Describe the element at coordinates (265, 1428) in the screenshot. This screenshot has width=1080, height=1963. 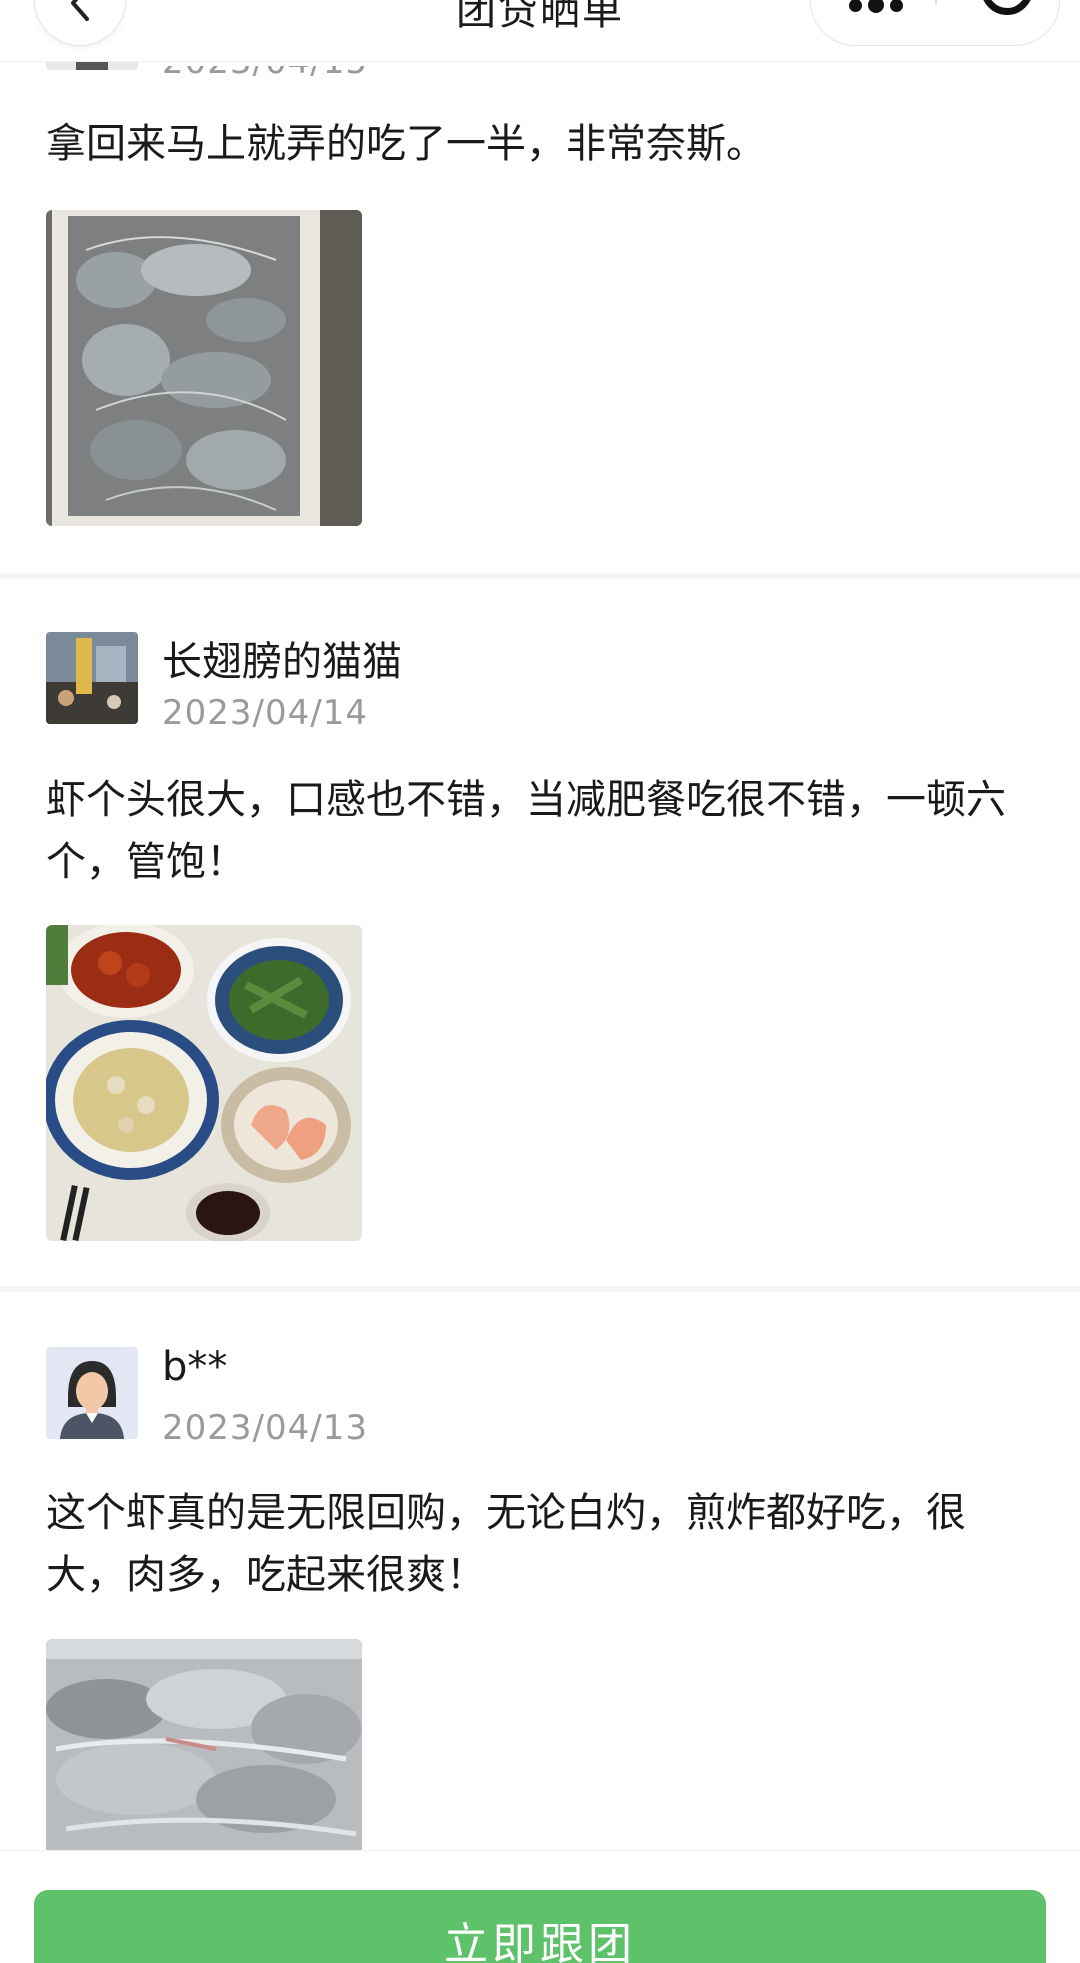
I see `review-date: 2023/04/13` at that location.